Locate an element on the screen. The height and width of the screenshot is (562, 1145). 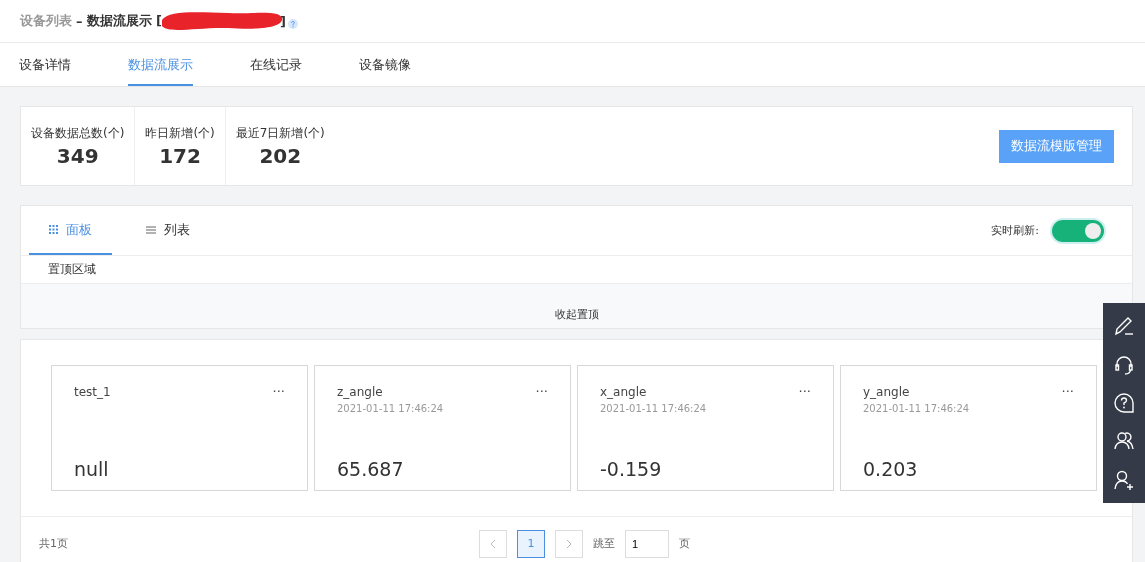
stream-name: z_angle is located at coordinates (360, 391).